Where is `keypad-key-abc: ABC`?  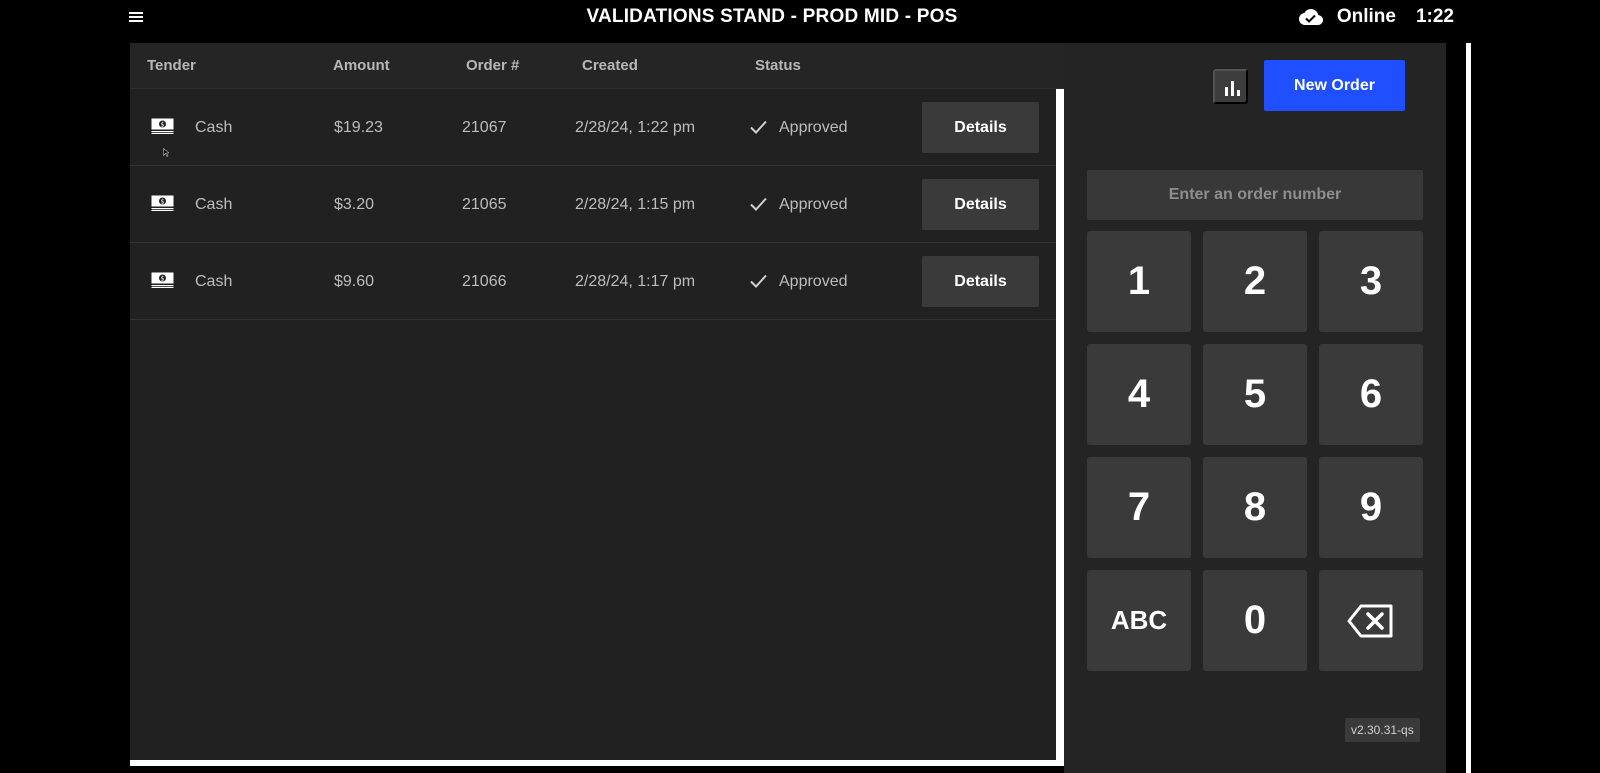 keypad-key-abc: ABC is located at coordinates (1139, 620).